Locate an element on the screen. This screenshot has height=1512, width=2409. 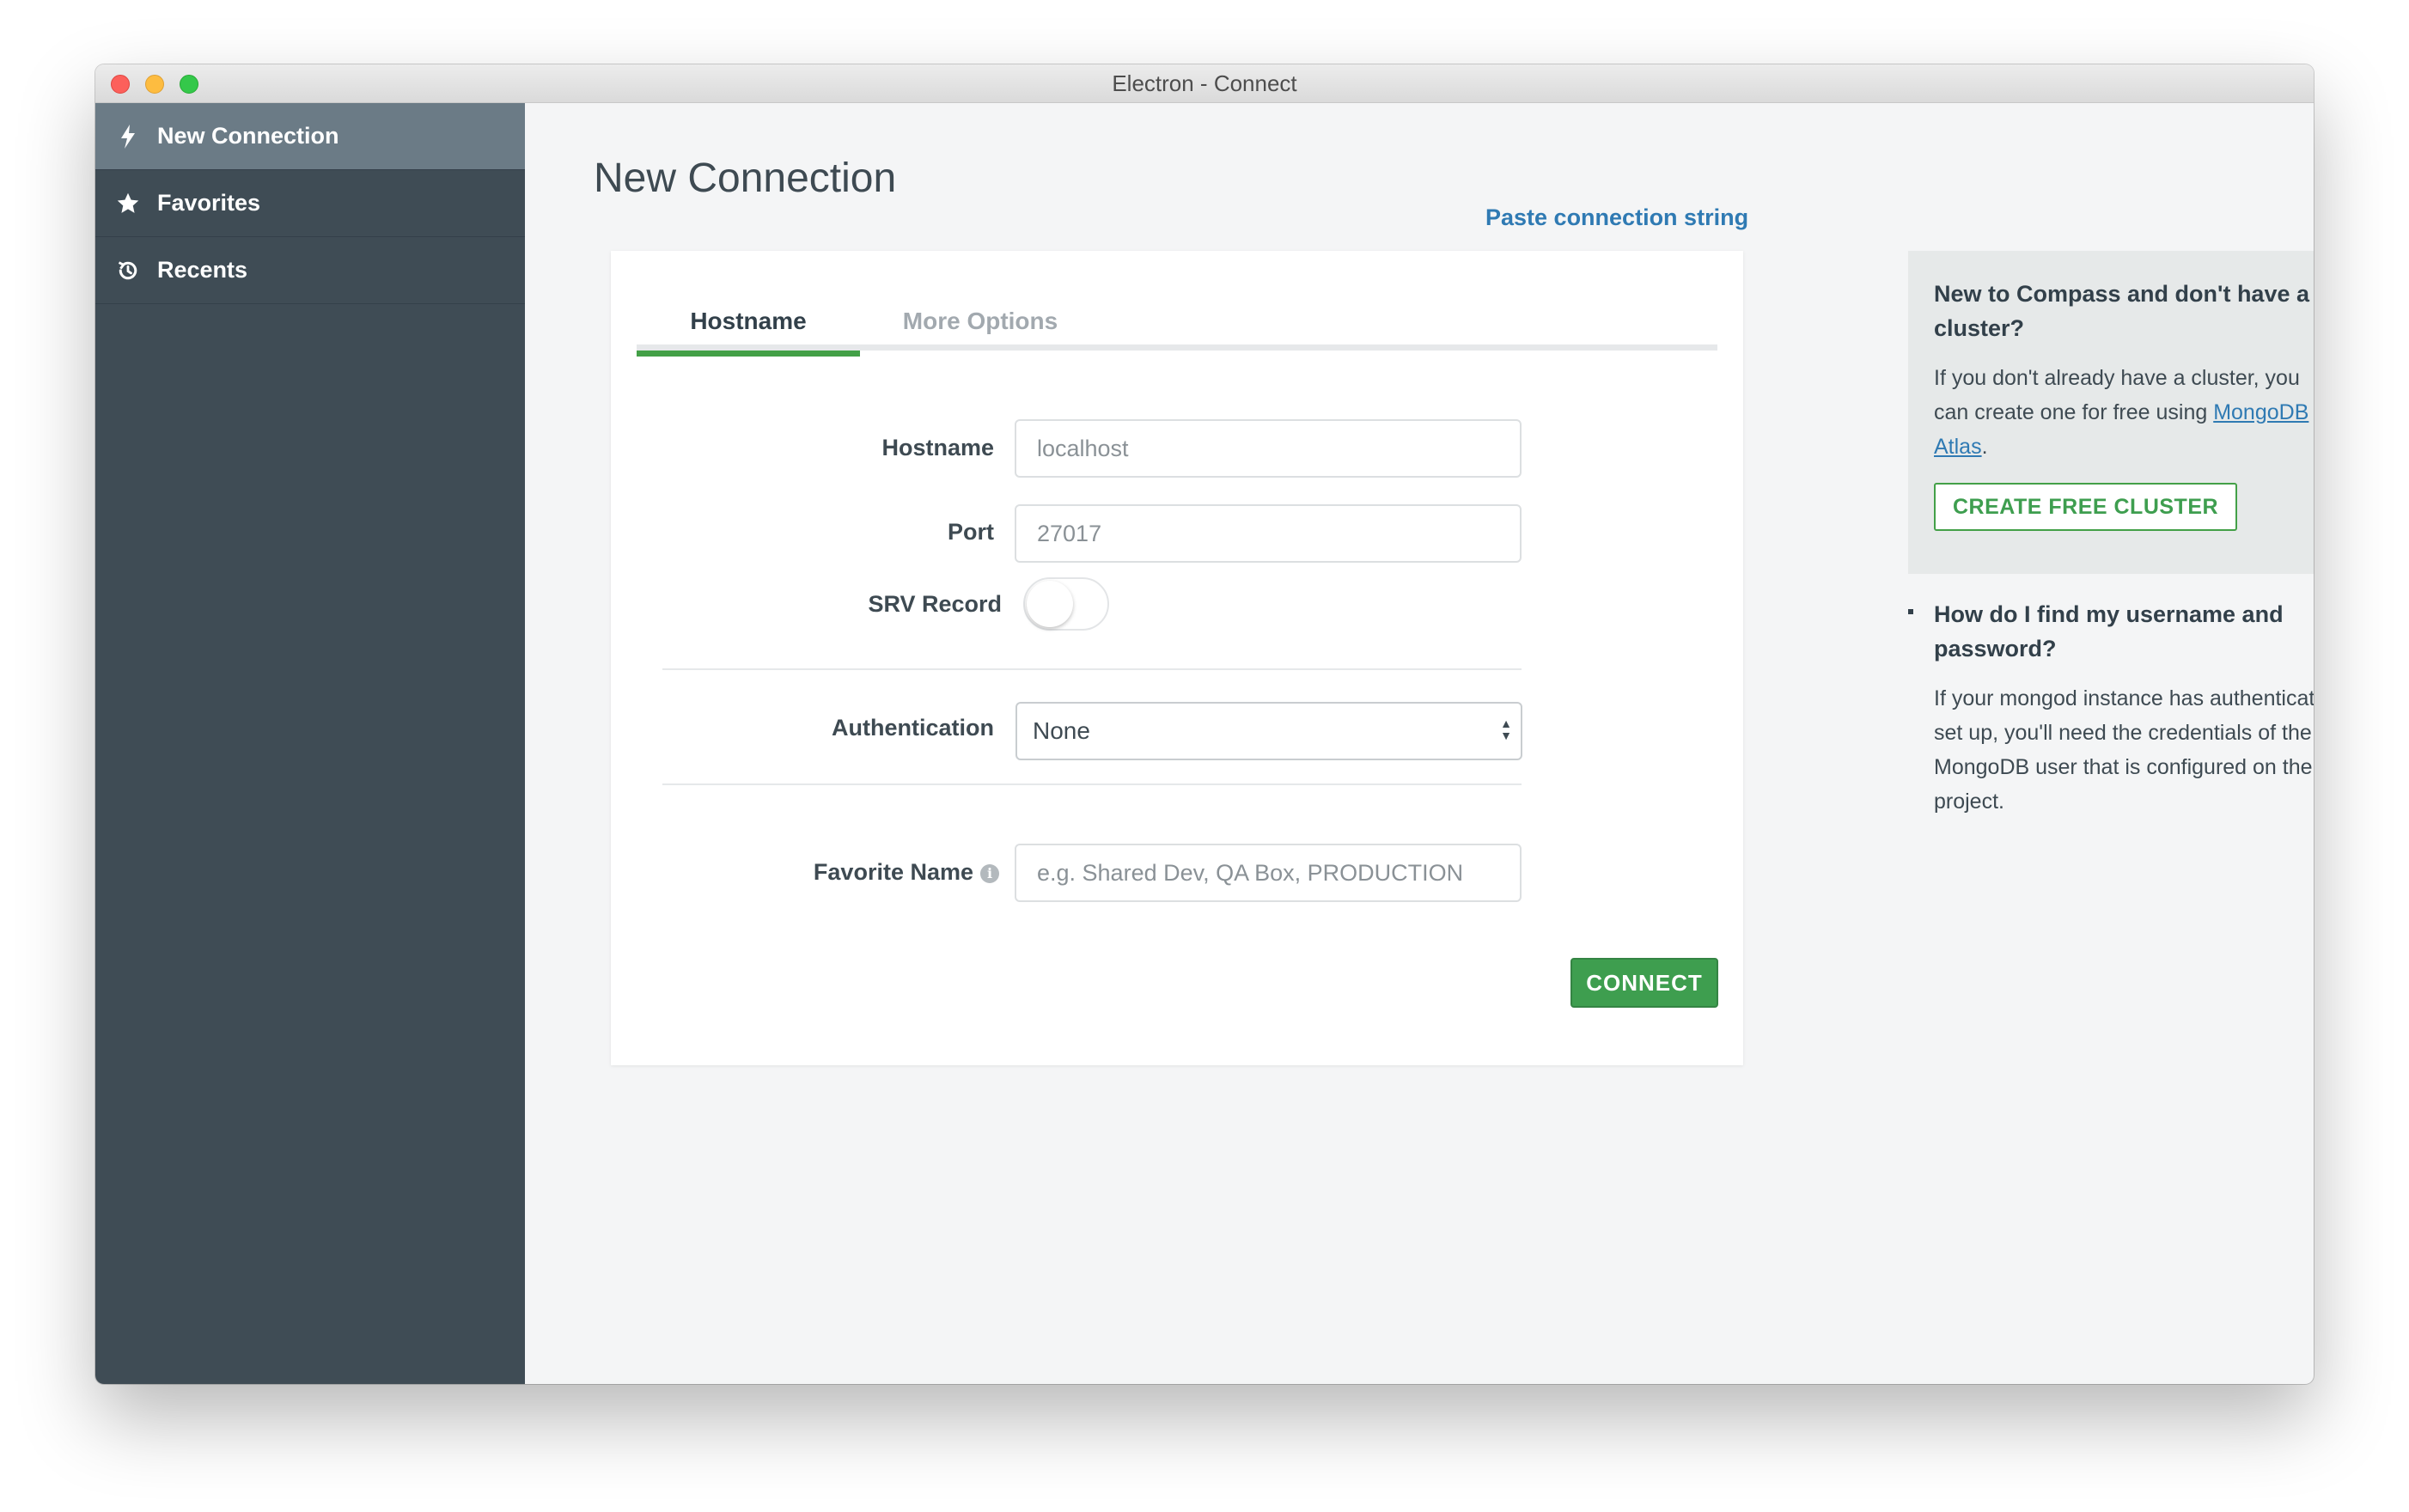
sidebar-item-new-connection: New Connection is located at coordinates (310, 136).